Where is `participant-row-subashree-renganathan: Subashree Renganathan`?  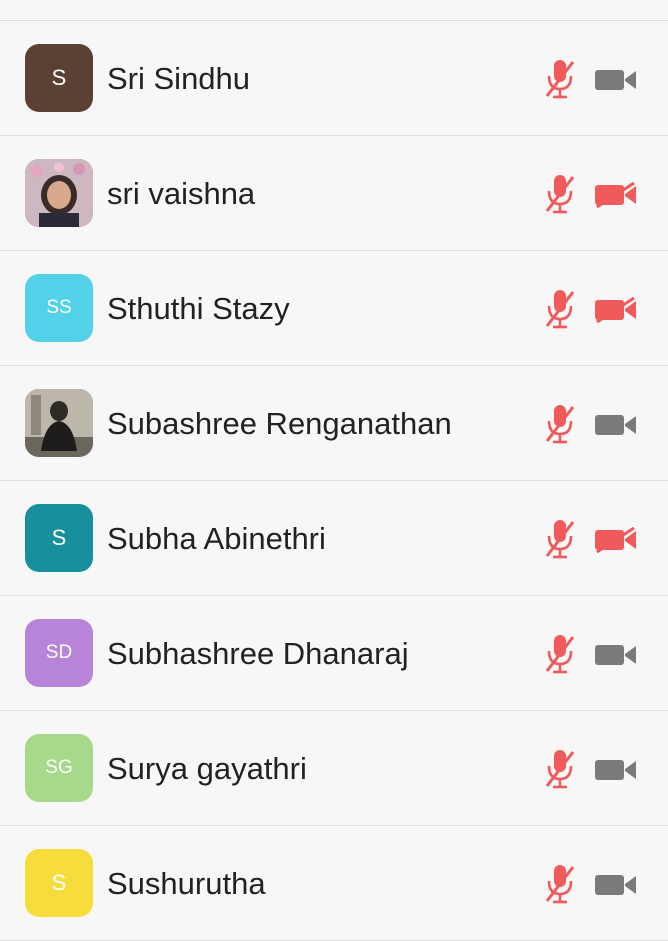 participant-row-subashree-renganathan: Subashree Renganathan is located at coordinates (334, 423).